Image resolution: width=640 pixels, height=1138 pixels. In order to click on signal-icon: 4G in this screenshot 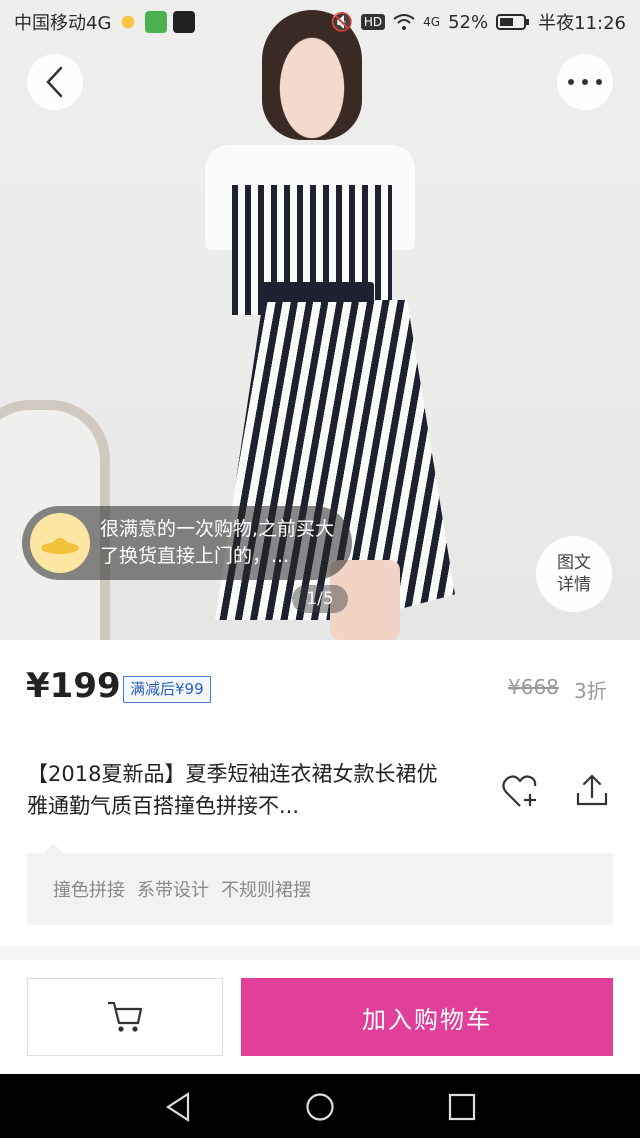, I will do `click(432, 22)`.